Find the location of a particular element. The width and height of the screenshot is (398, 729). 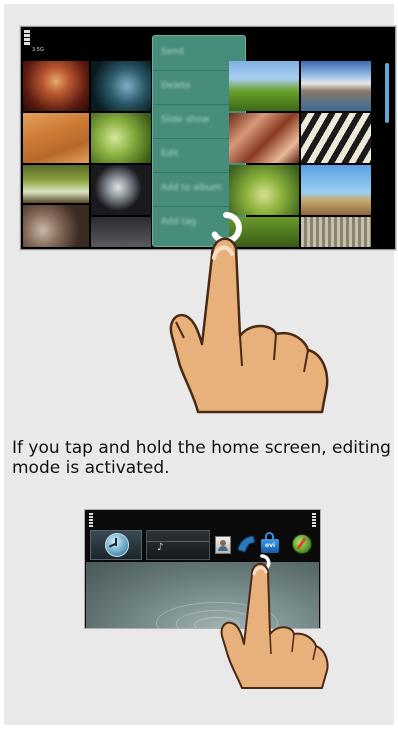

contacts-icon is located at coordinates (223, 545).